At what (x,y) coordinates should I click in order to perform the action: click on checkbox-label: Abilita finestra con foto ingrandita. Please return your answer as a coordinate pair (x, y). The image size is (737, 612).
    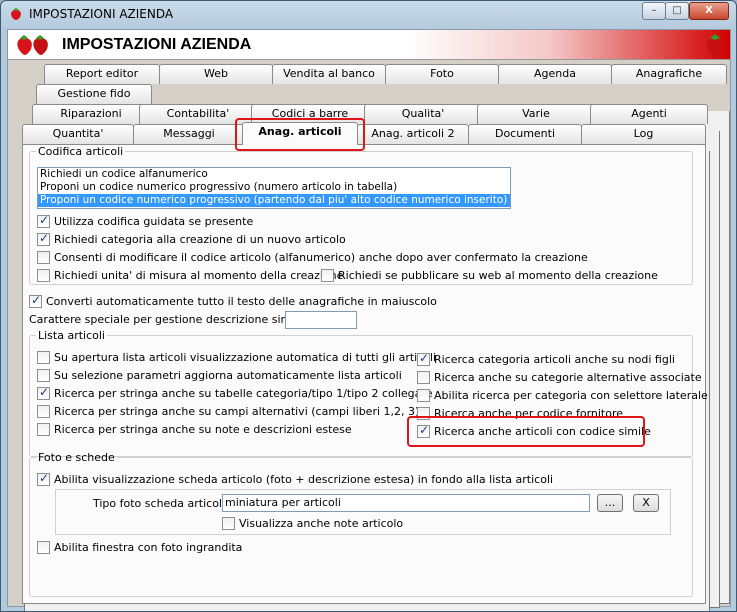
    Looking at the image, I should click on (148, 547).